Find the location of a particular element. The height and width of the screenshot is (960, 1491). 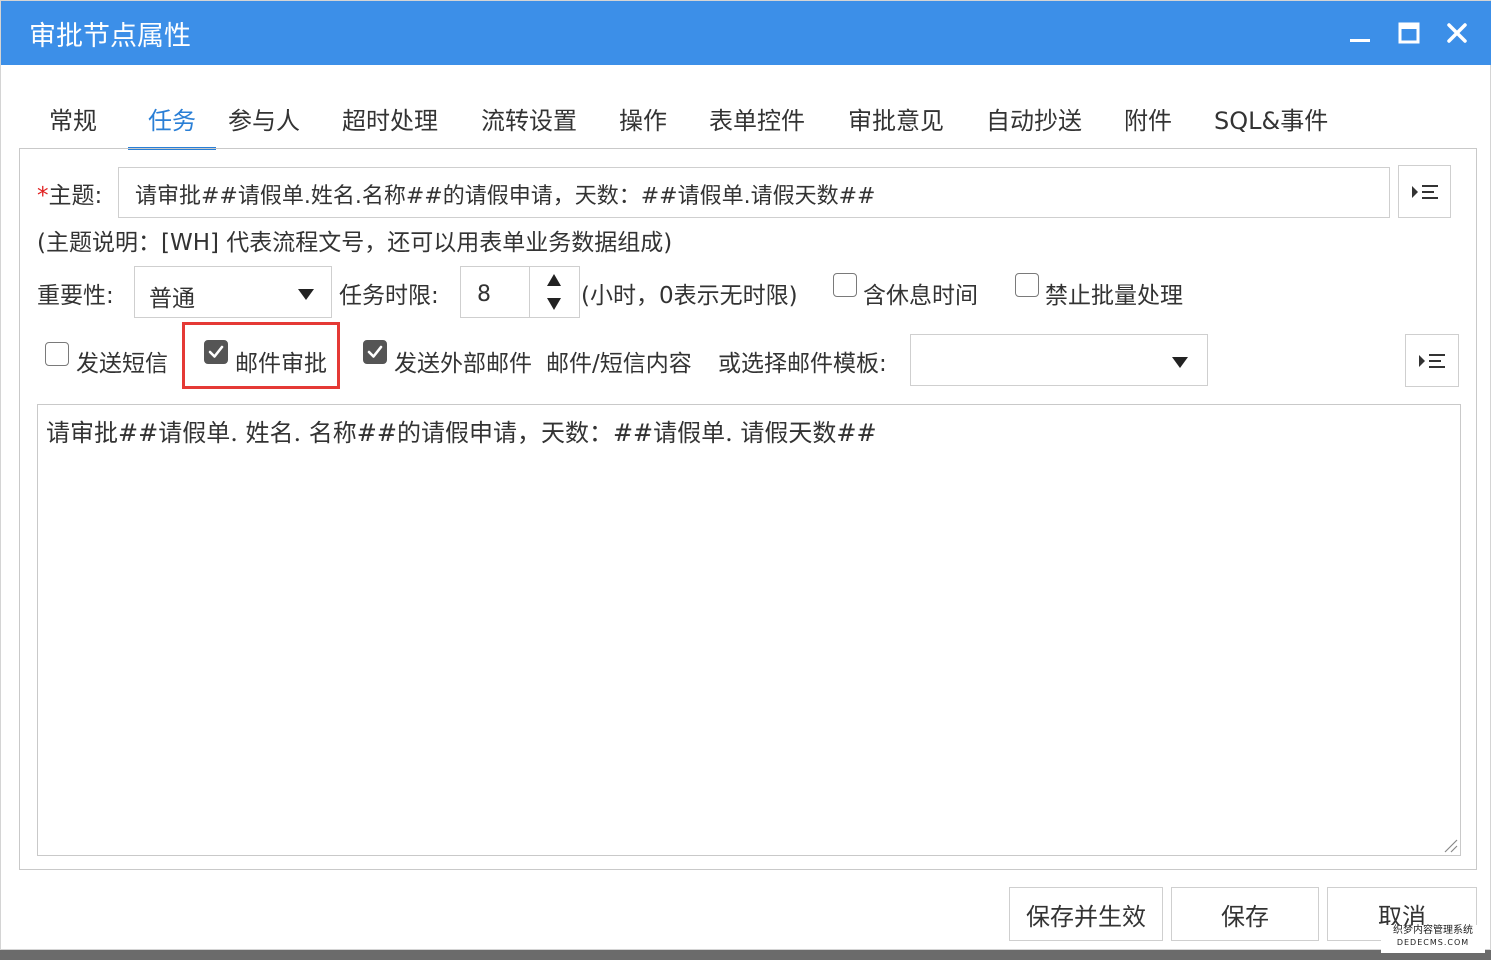

send-external-email-checkbox is located at coordinates (375, 352).